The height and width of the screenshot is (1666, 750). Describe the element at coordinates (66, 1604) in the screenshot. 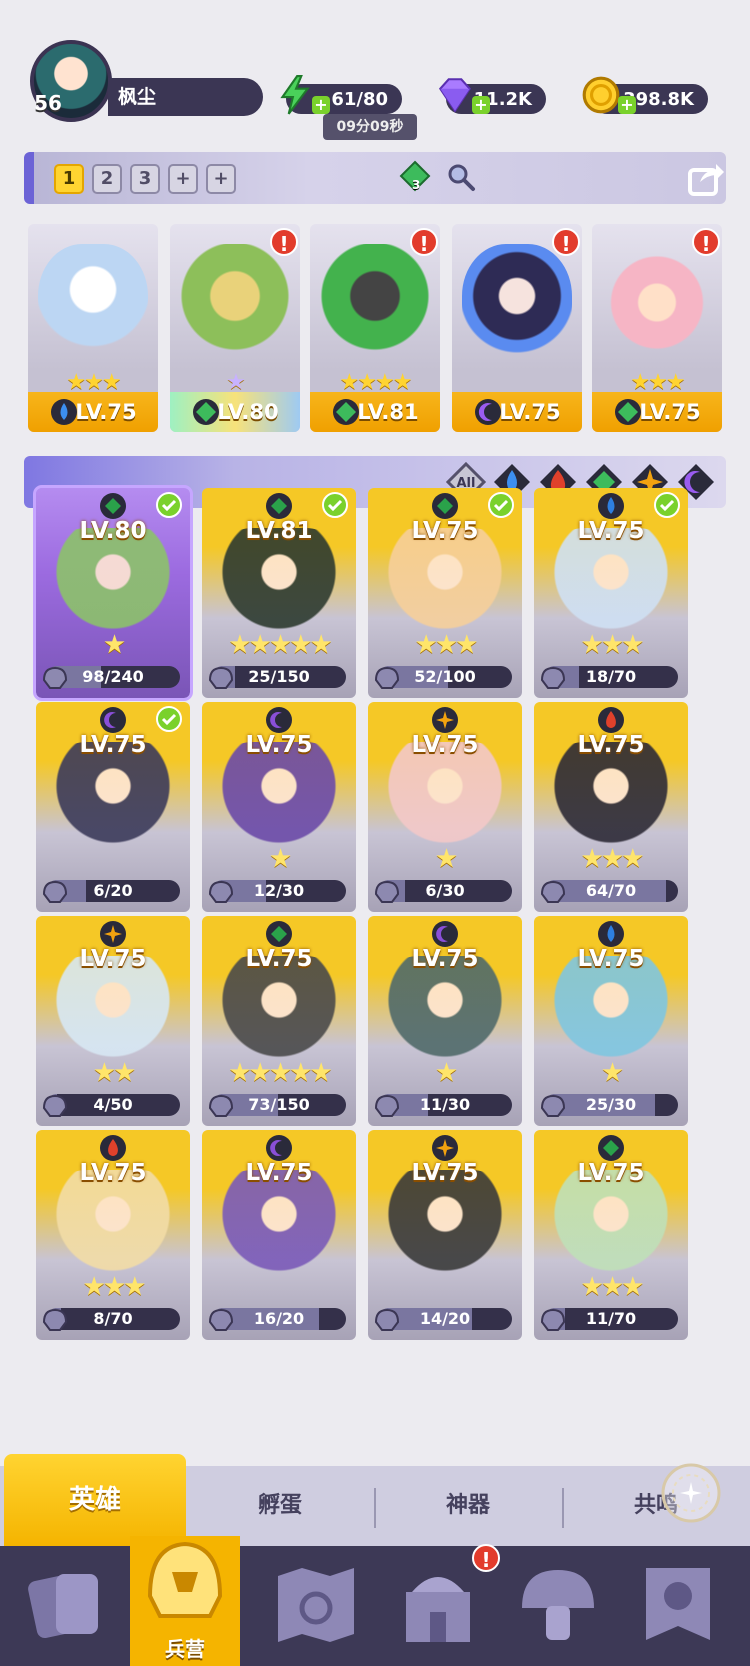

I see `cards-nav-icon` at that location.